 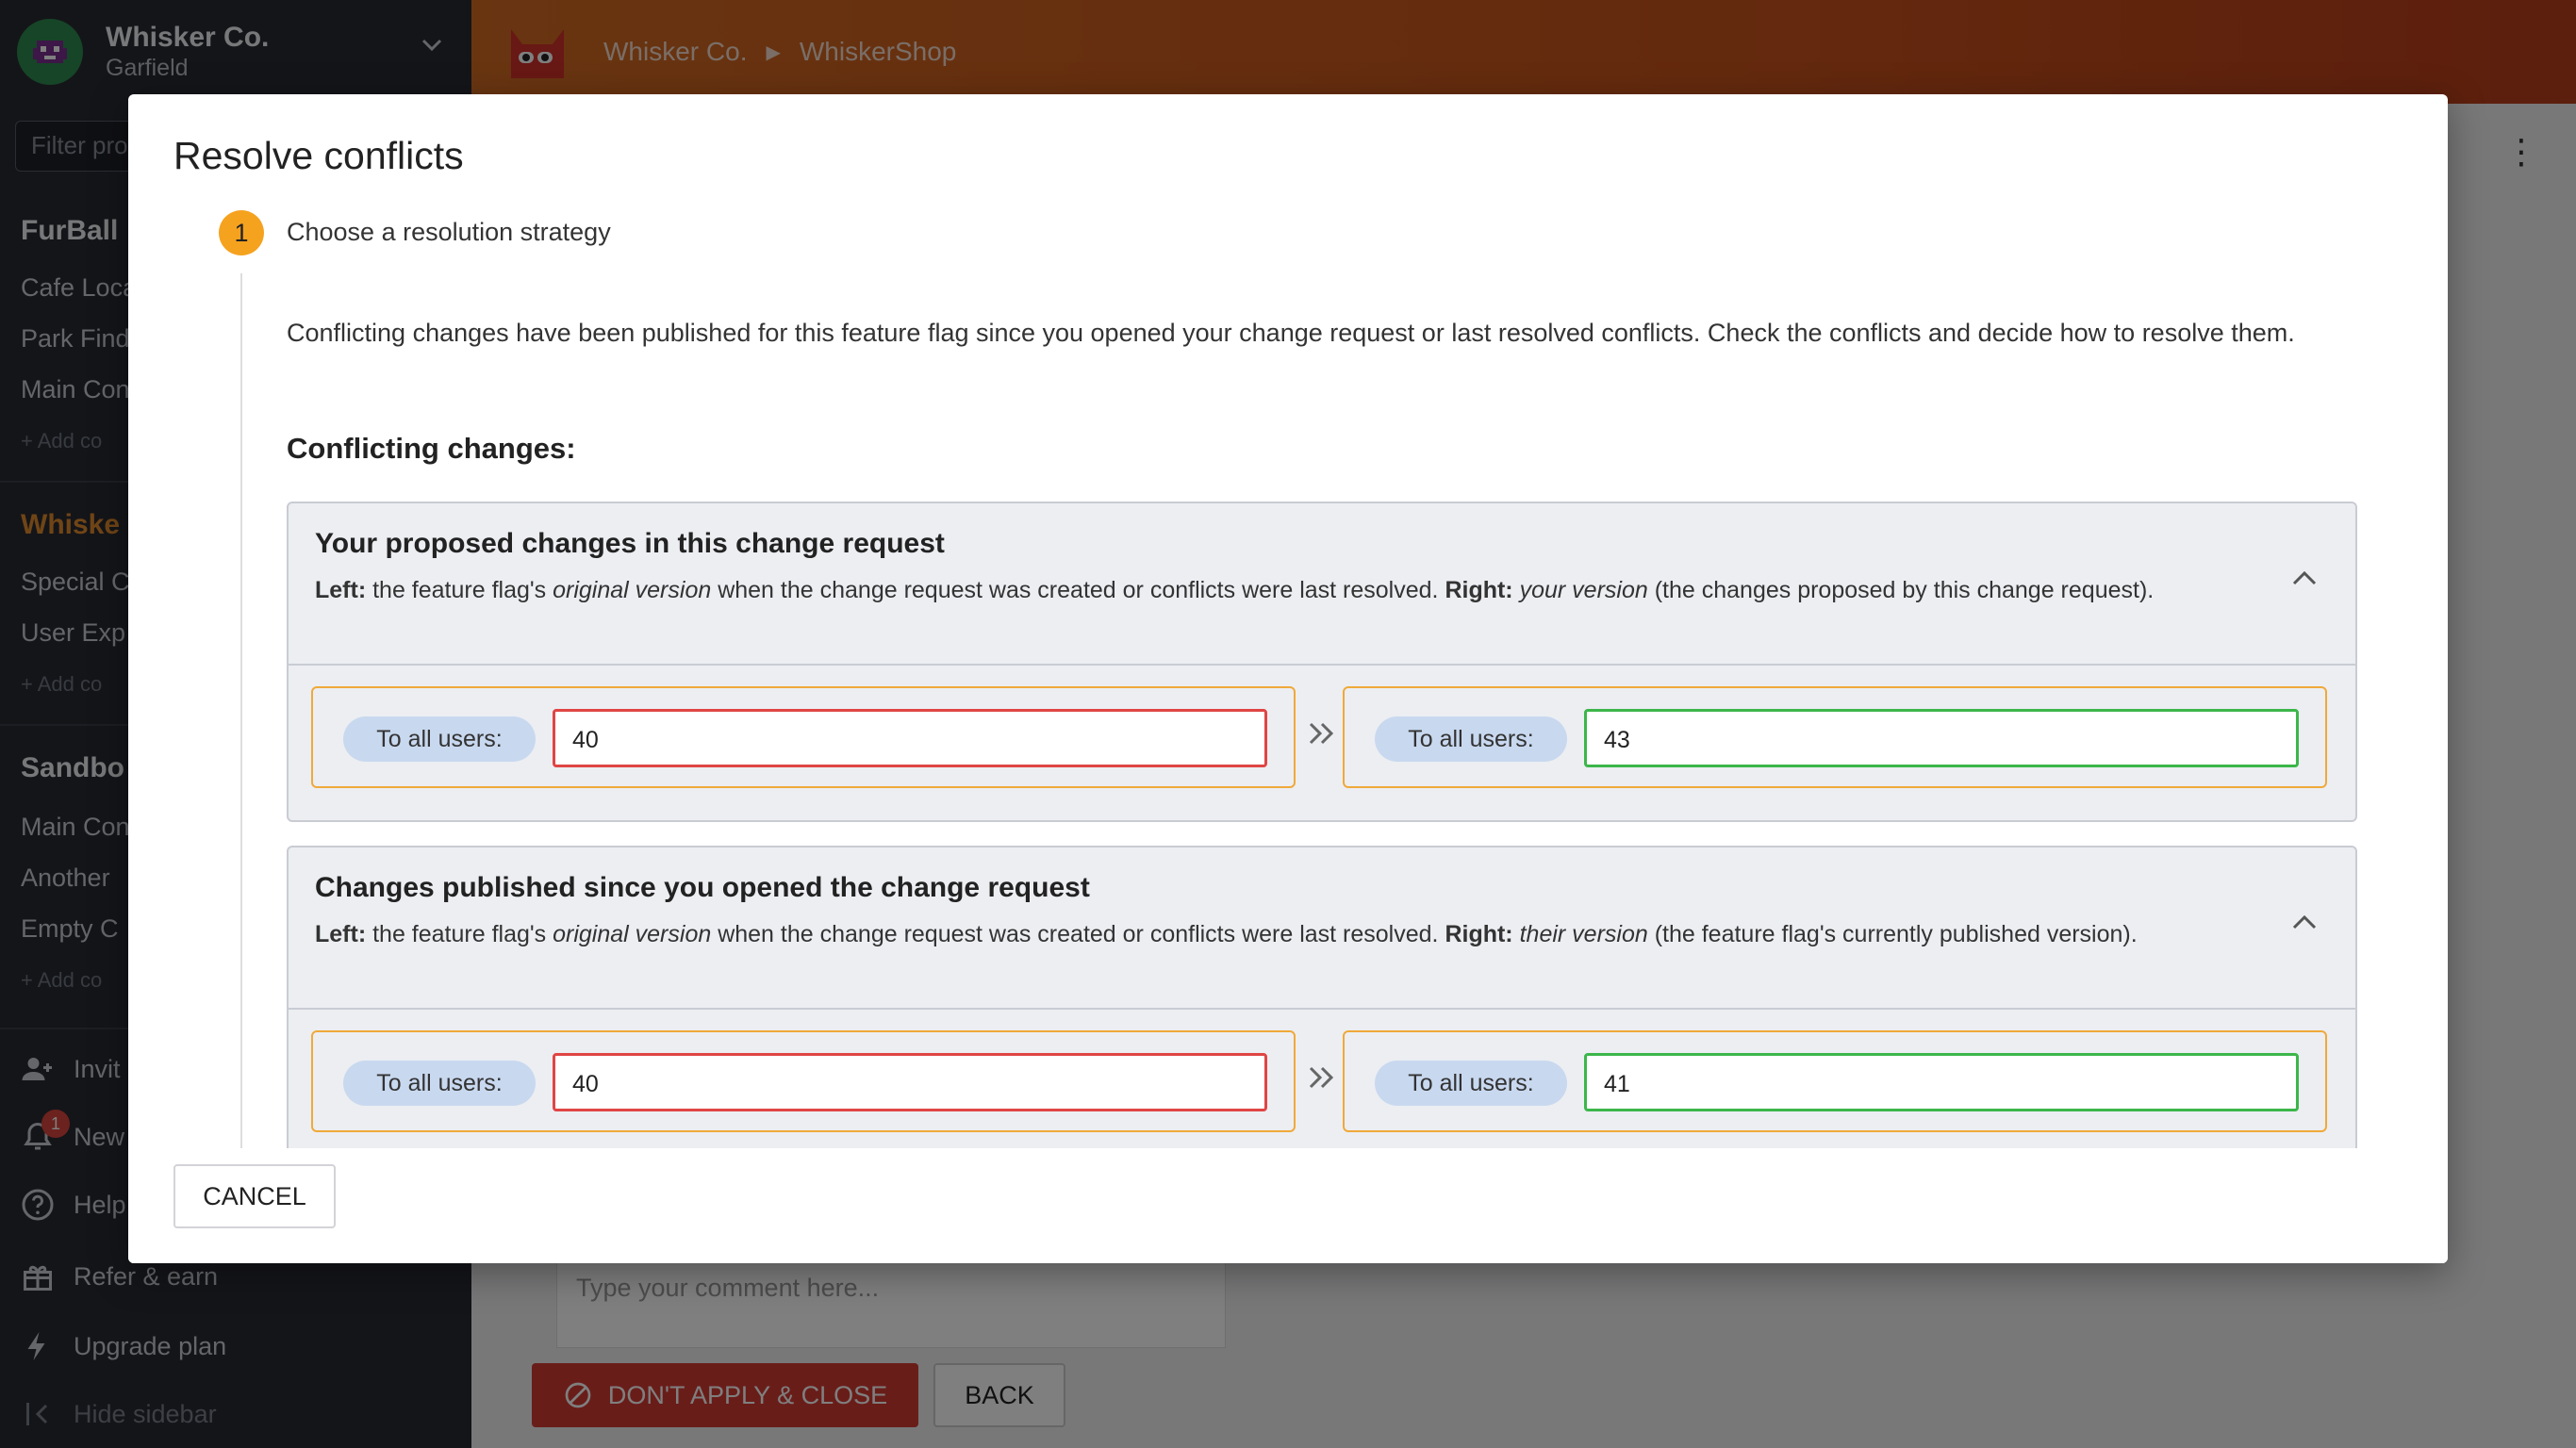 What do you see at coordinates (241, 711) in the screenshot?
I see `step-connector-line` at bounding box center [241, 711].